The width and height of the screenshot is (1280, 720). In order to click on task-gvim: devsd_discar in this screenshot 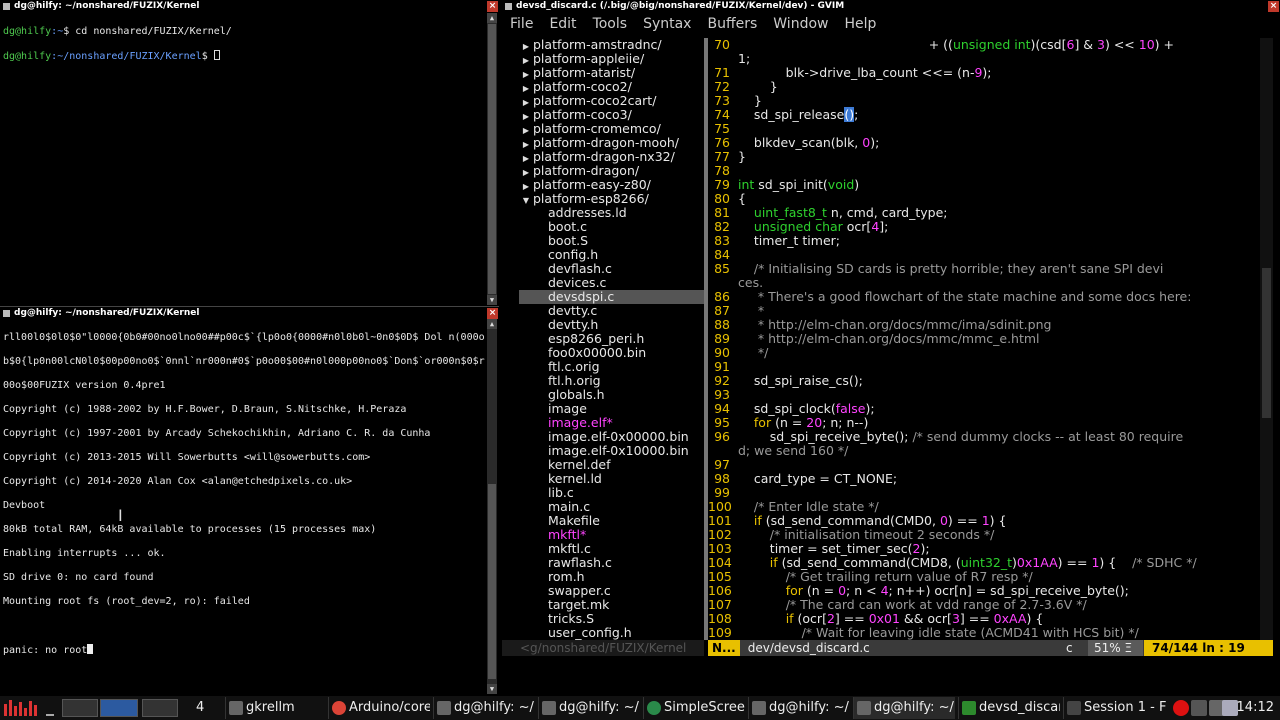, I will do `click(1009, 708)`.